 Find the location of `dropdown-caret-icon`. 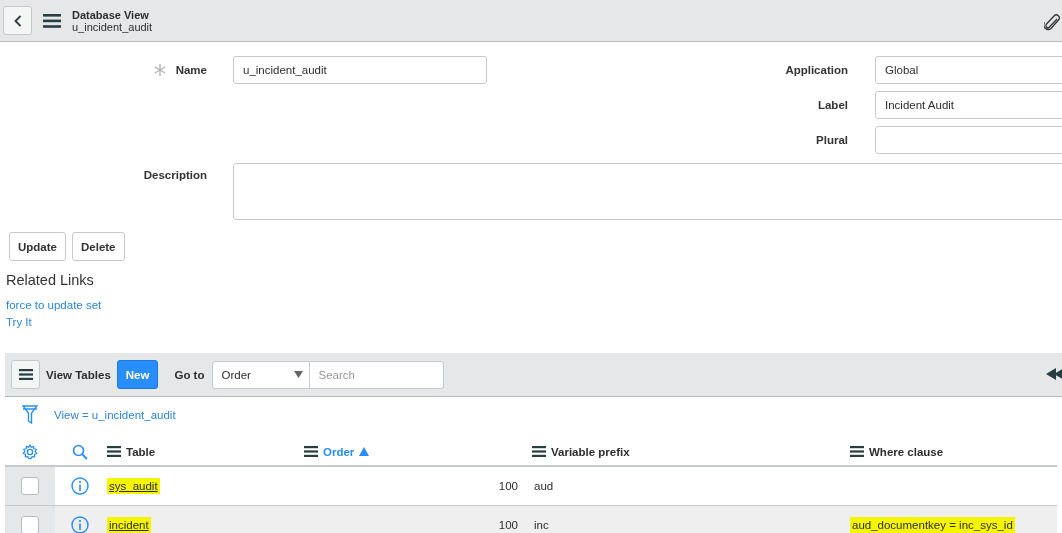

dropdown-caret-icon is located at coordinates (299, 374).